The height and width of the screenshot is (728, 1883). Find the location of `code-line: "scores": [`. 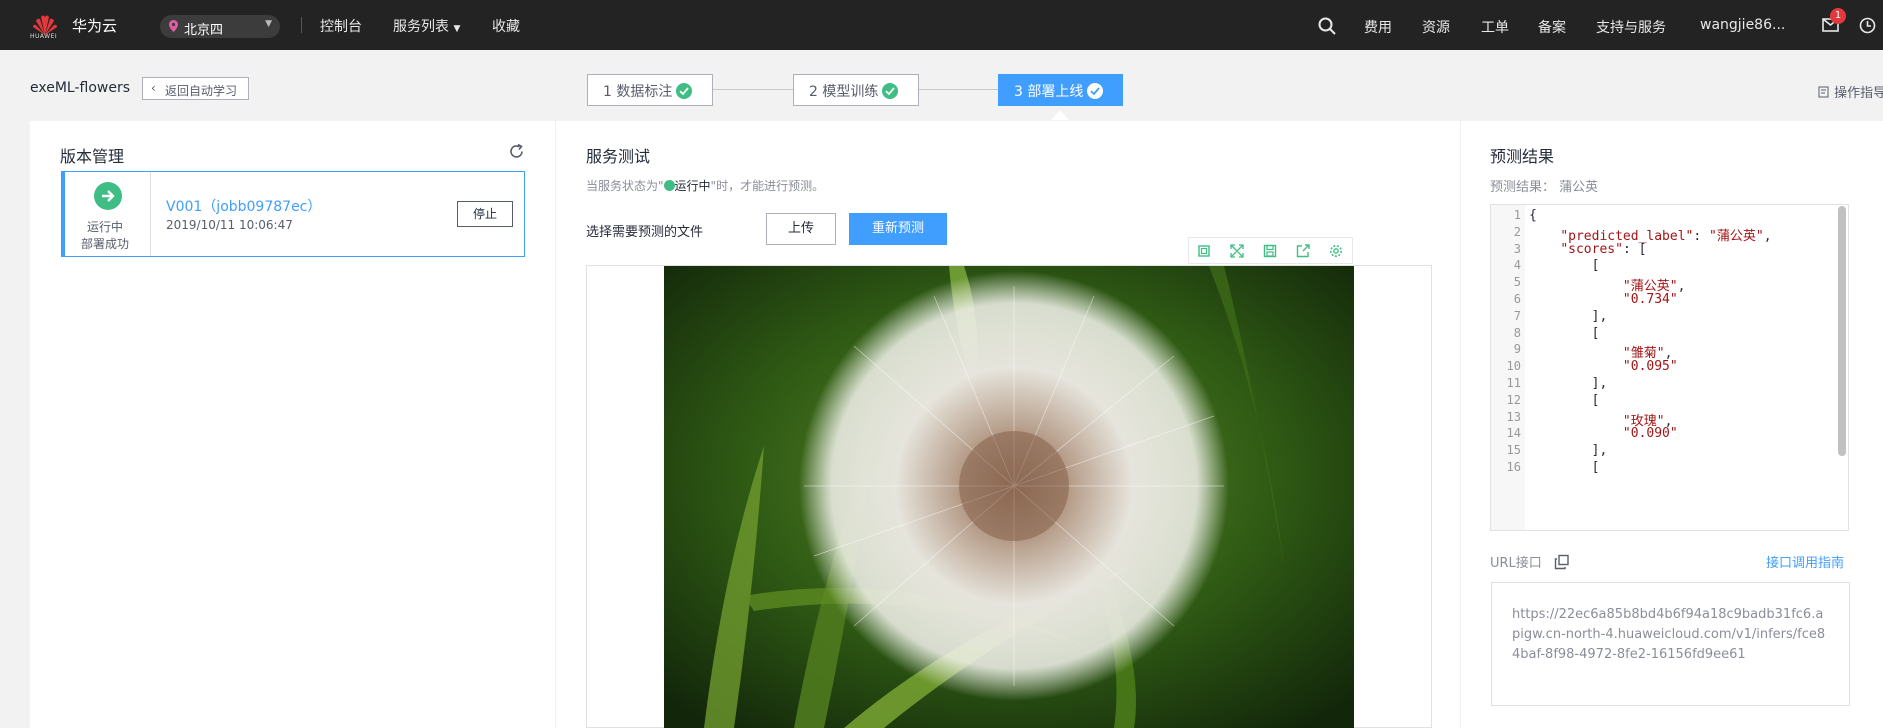

code-line: "scores": [ is located at coordinates (1603, 249).